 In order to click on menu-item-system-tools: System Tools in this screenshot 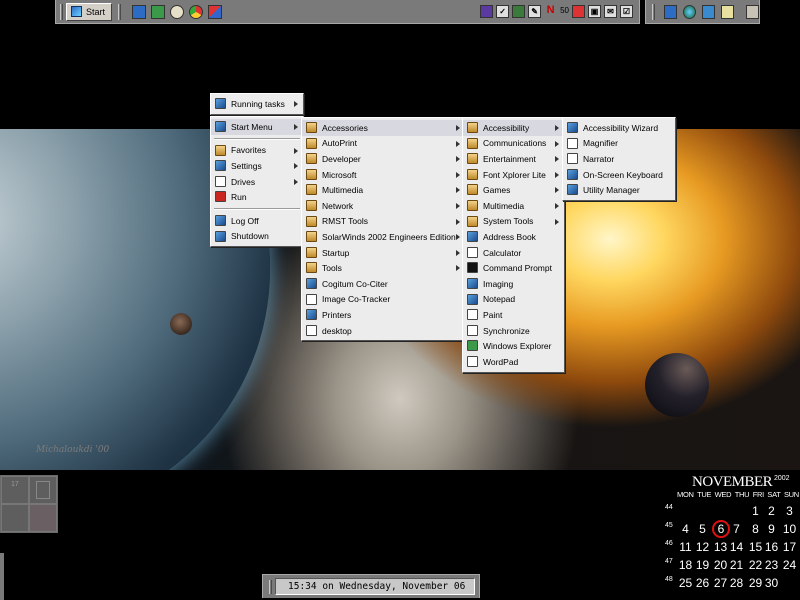, I will do `click(513, 222)`.